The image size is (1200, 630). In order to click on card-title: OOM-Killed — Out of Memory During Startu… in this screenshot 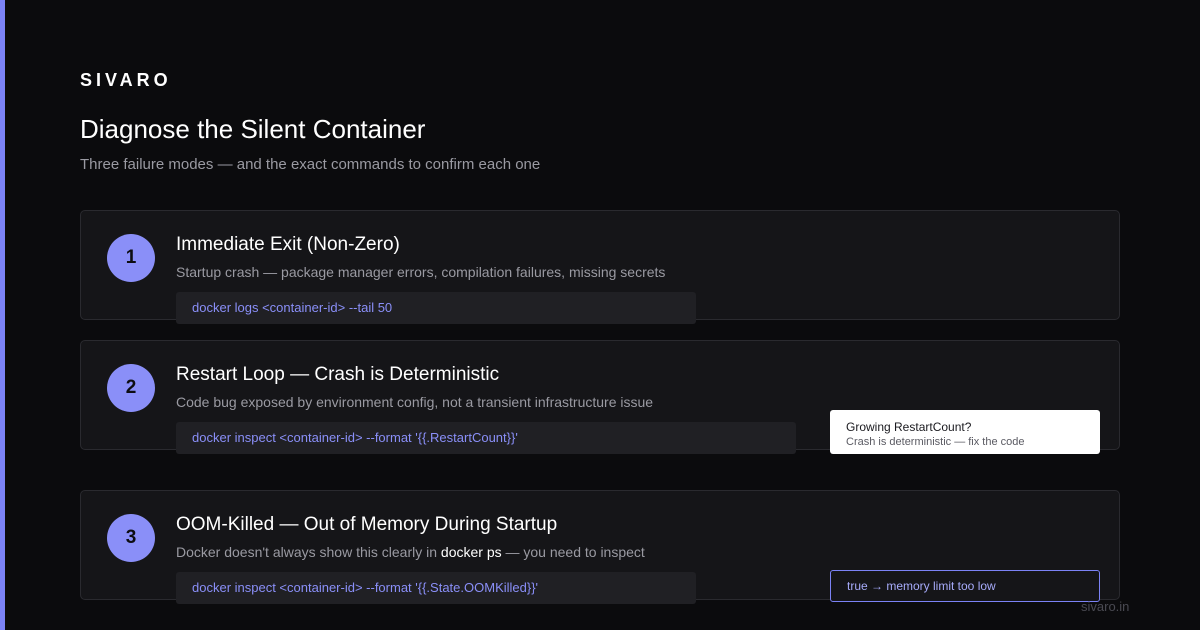, I will do `click(367, 524)`.